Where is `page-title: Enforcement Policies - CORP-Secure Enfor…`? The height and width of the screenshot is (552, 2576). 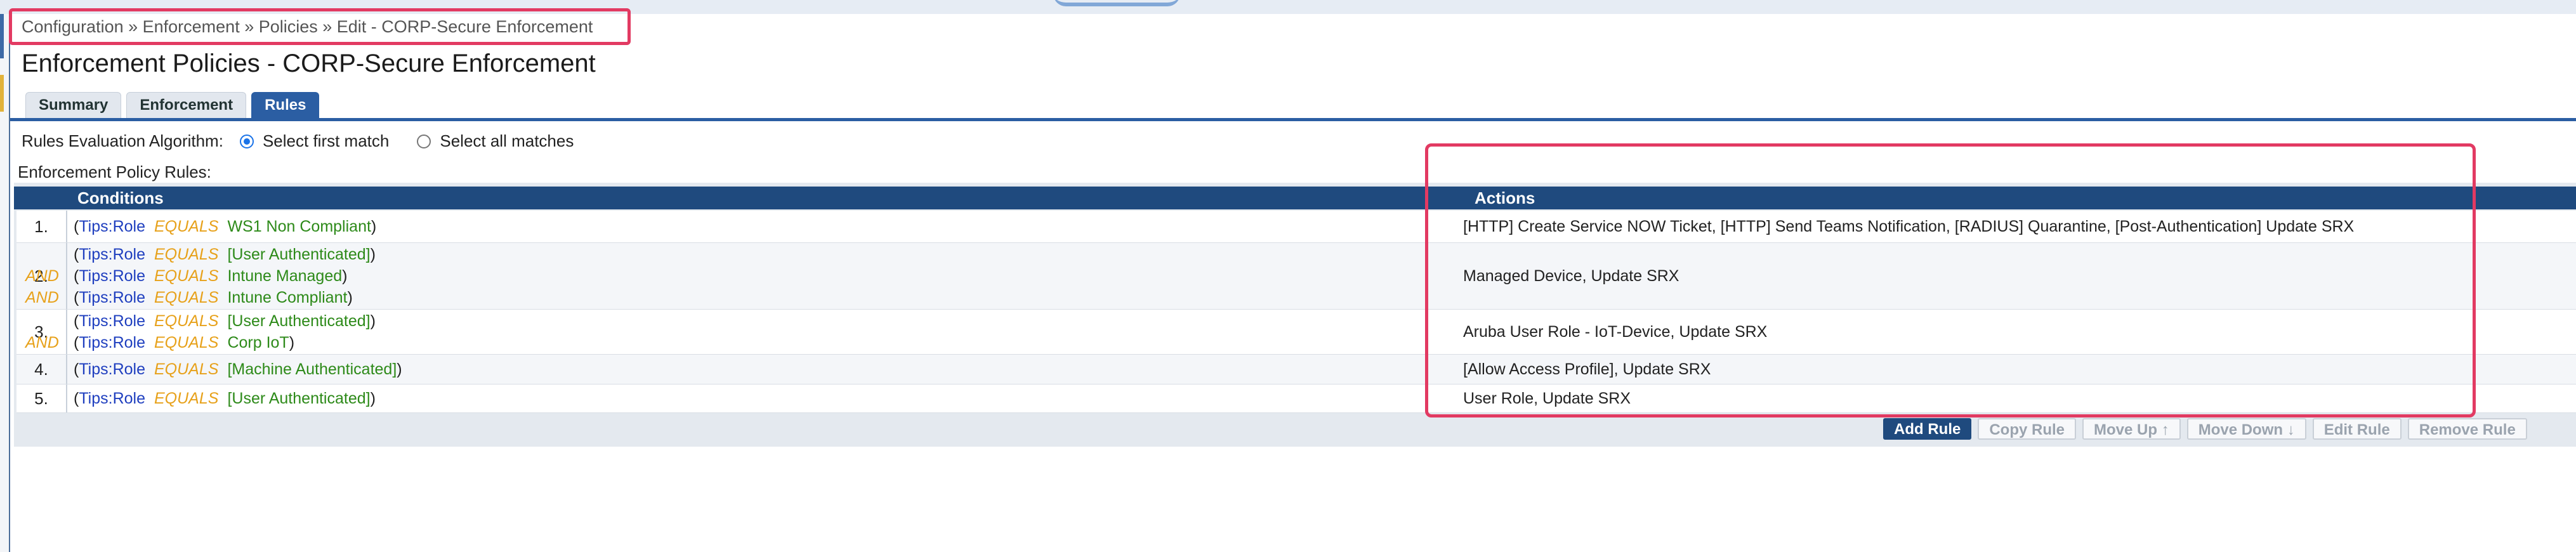
page-title: Enforcement Policies - CORP-Secure Enfor… is located at coordinates (309, 63).